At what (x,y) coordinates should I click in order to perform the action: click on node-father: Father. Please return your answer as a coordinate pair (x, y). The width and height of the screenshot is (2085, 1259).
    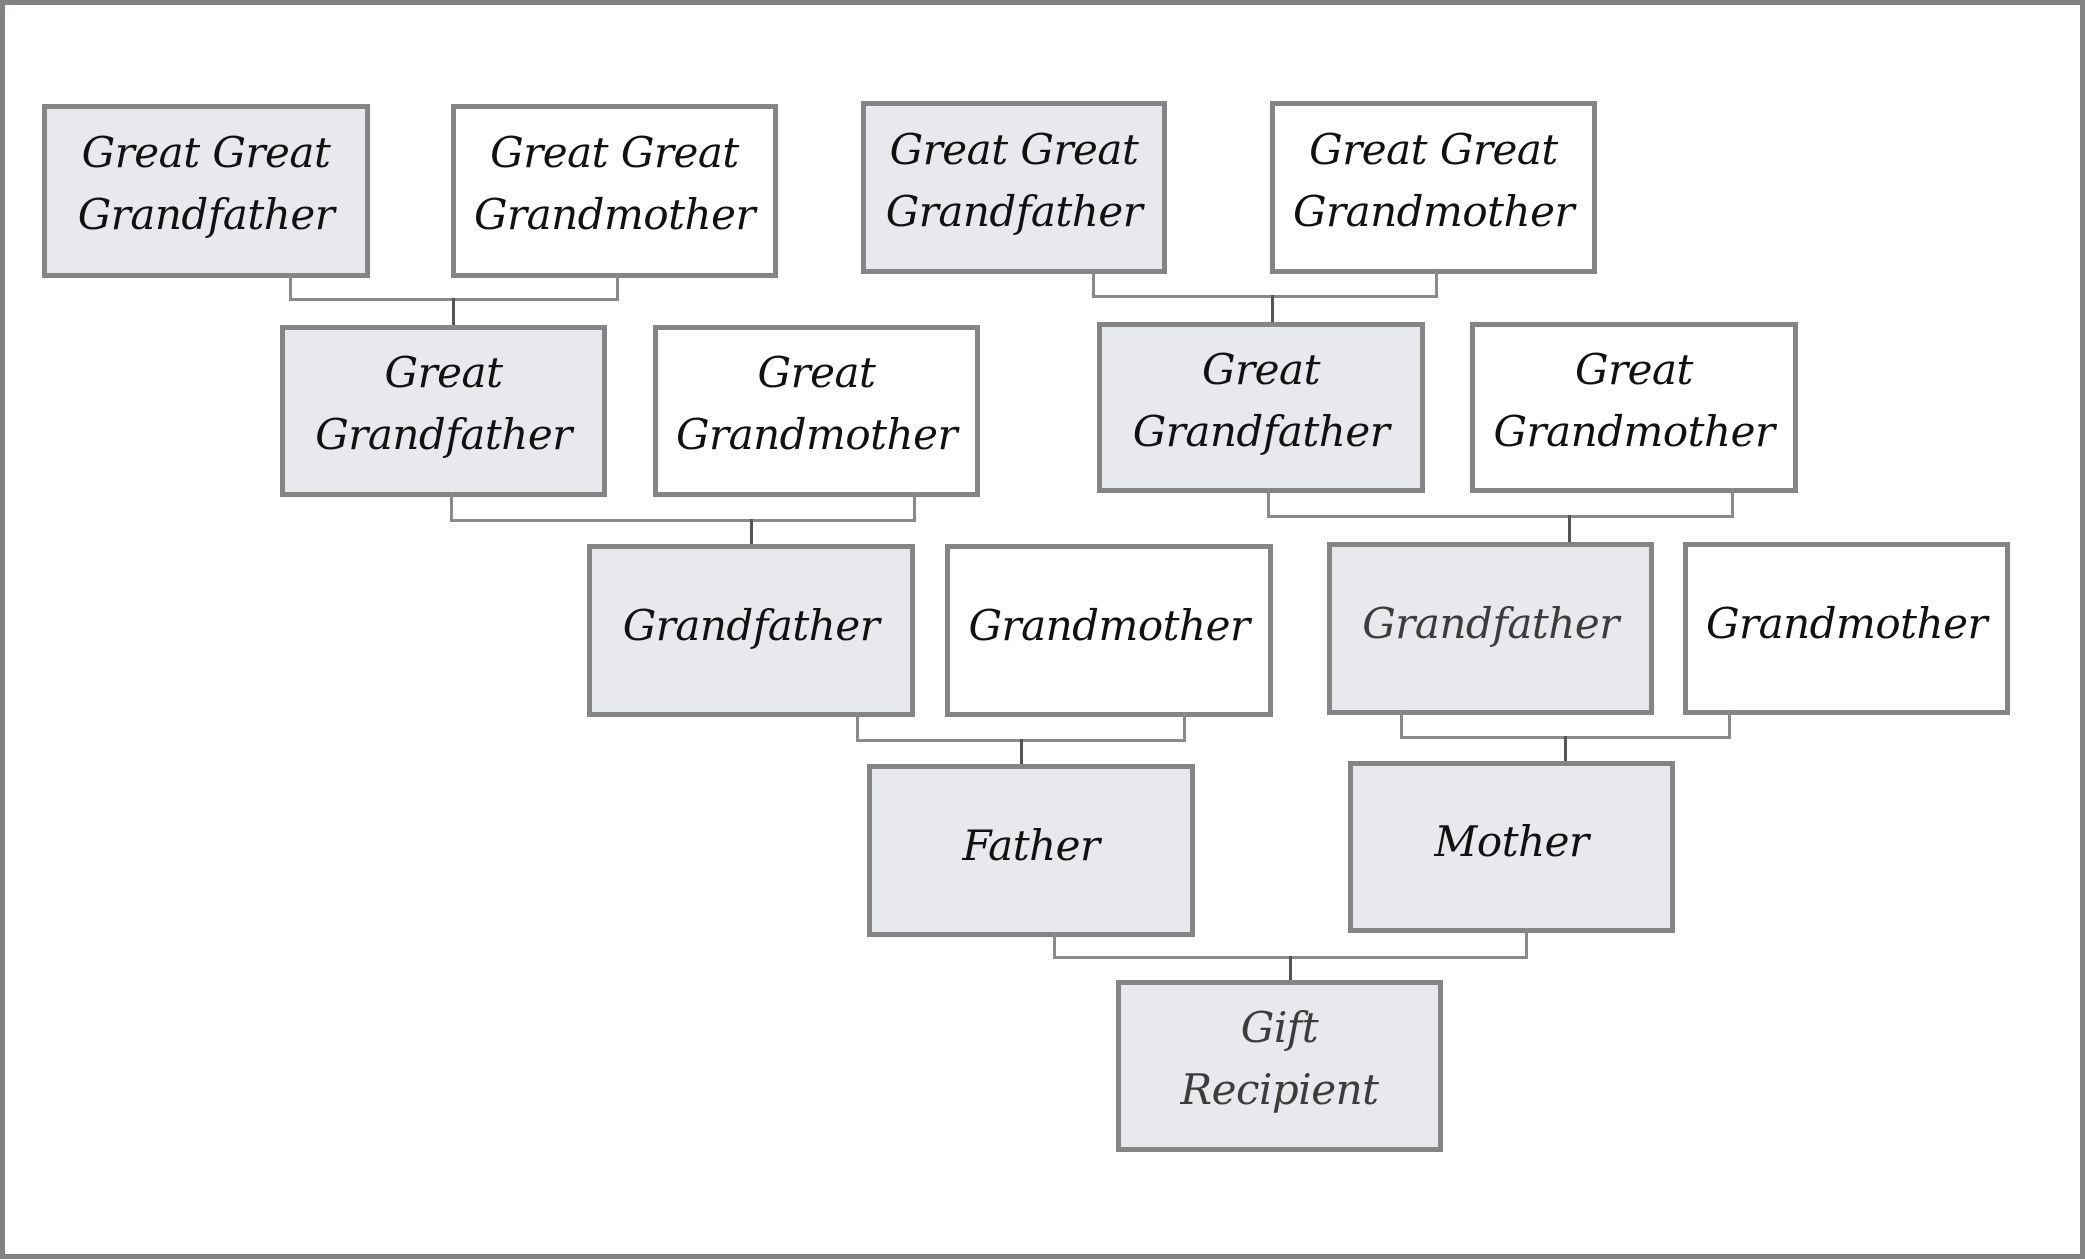
    Looking at the image, I should click on (1031, 850).